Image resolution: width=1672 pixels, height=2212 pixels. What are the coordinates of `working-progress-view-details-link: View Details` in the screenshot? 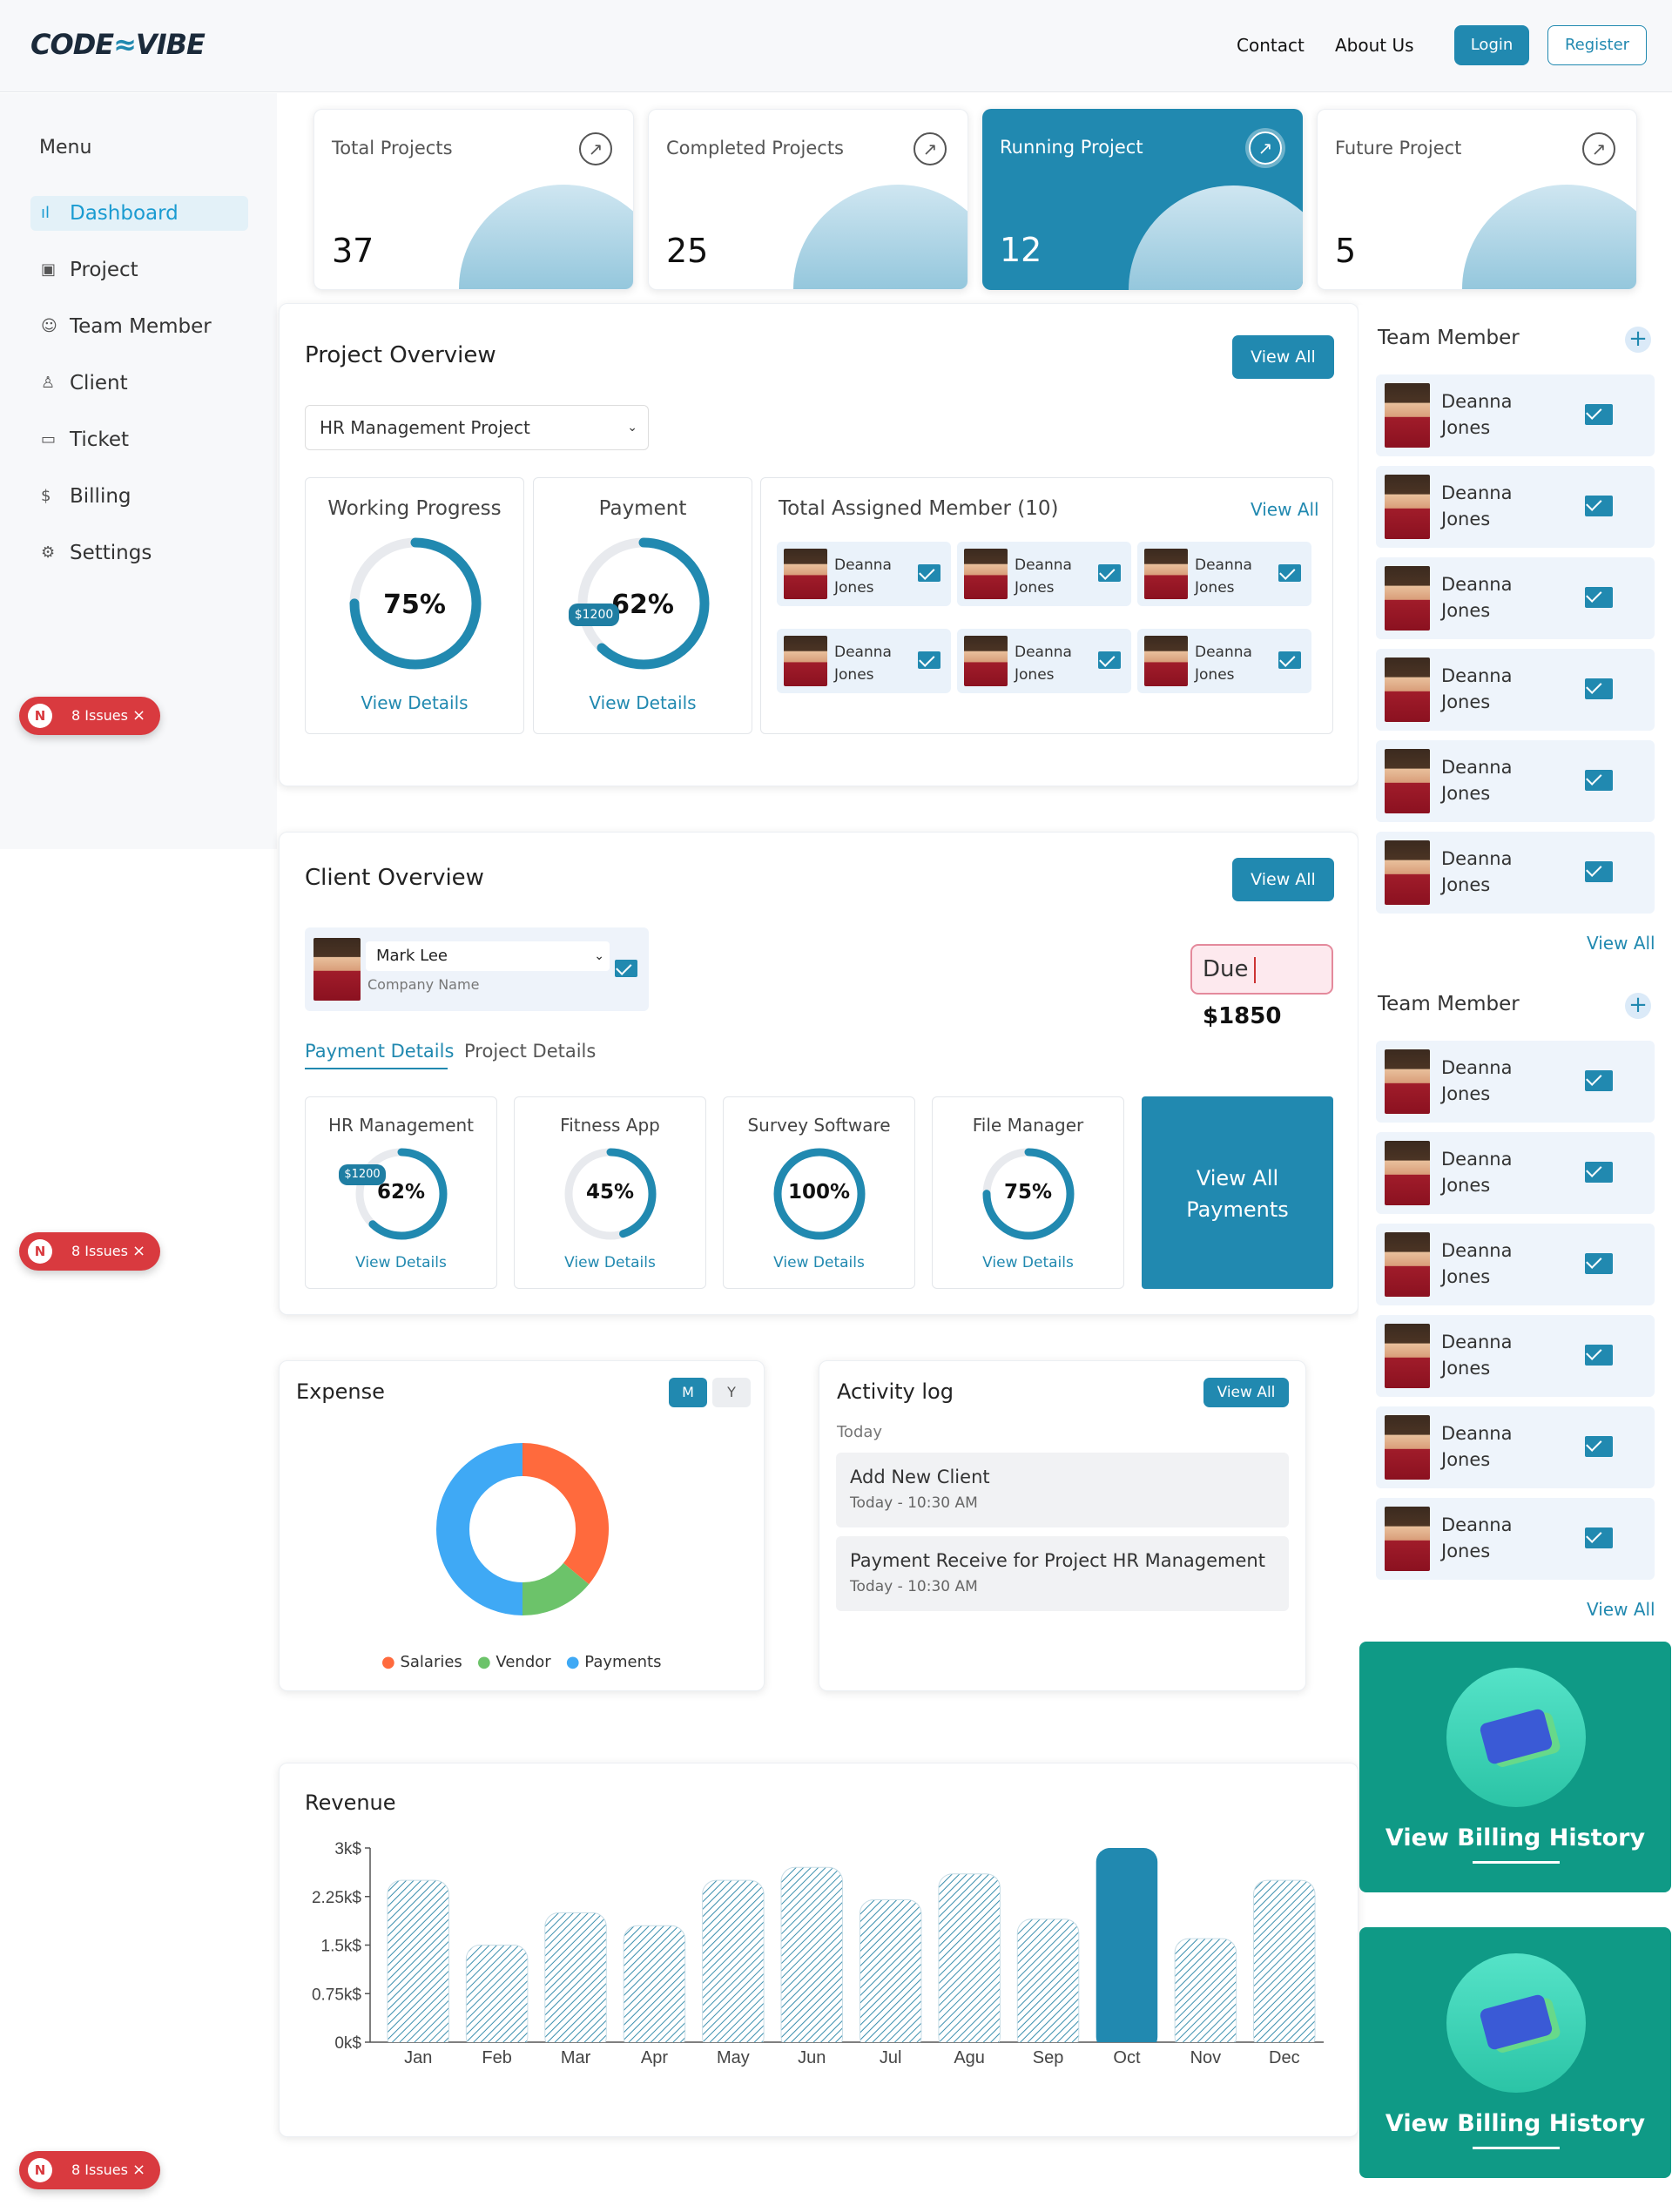 It's located at (414, 702).